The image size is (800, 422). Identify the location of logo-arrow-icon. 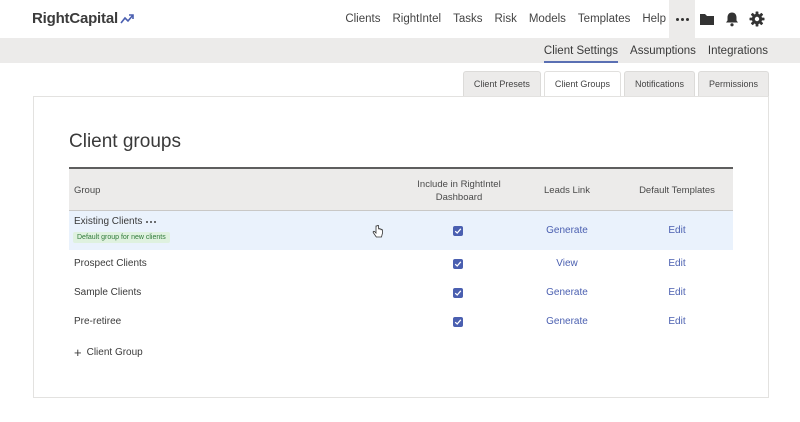
(127, 18).